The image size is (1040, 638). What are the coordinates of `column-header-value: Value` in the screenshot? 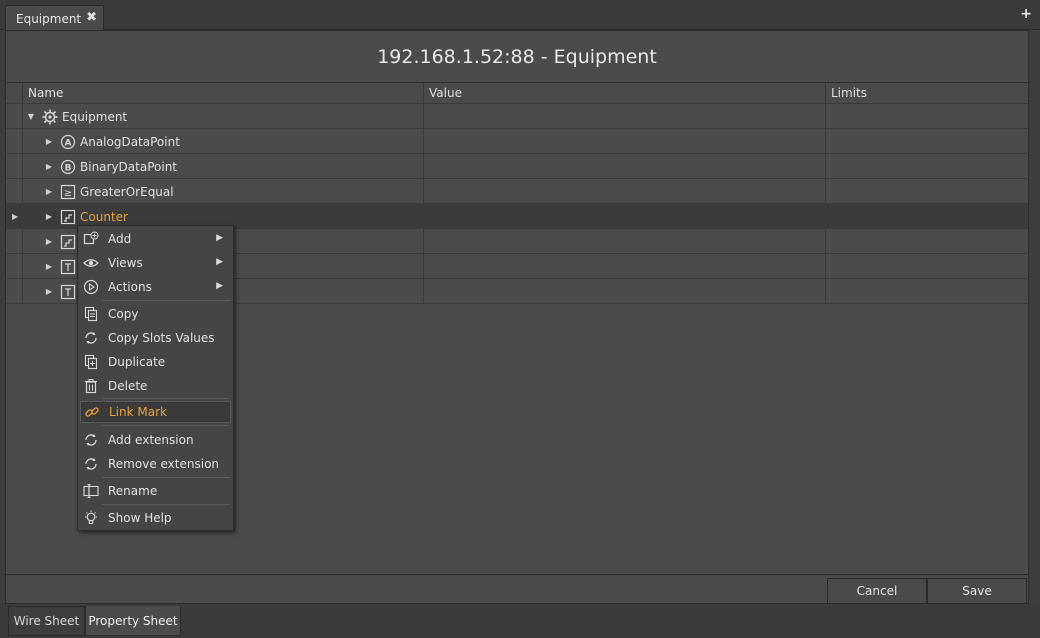 It's located at (625, 93).